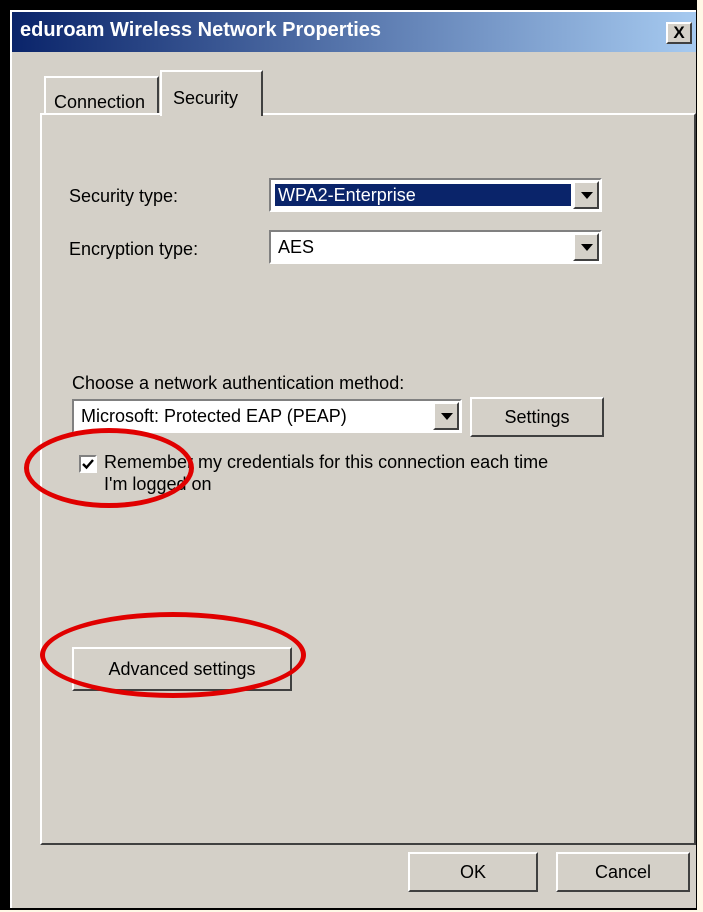  Describe the element at coordinates (238, 383) in the screenshot. I see `auth-method-label: Choose a network authentication method:` at that location.